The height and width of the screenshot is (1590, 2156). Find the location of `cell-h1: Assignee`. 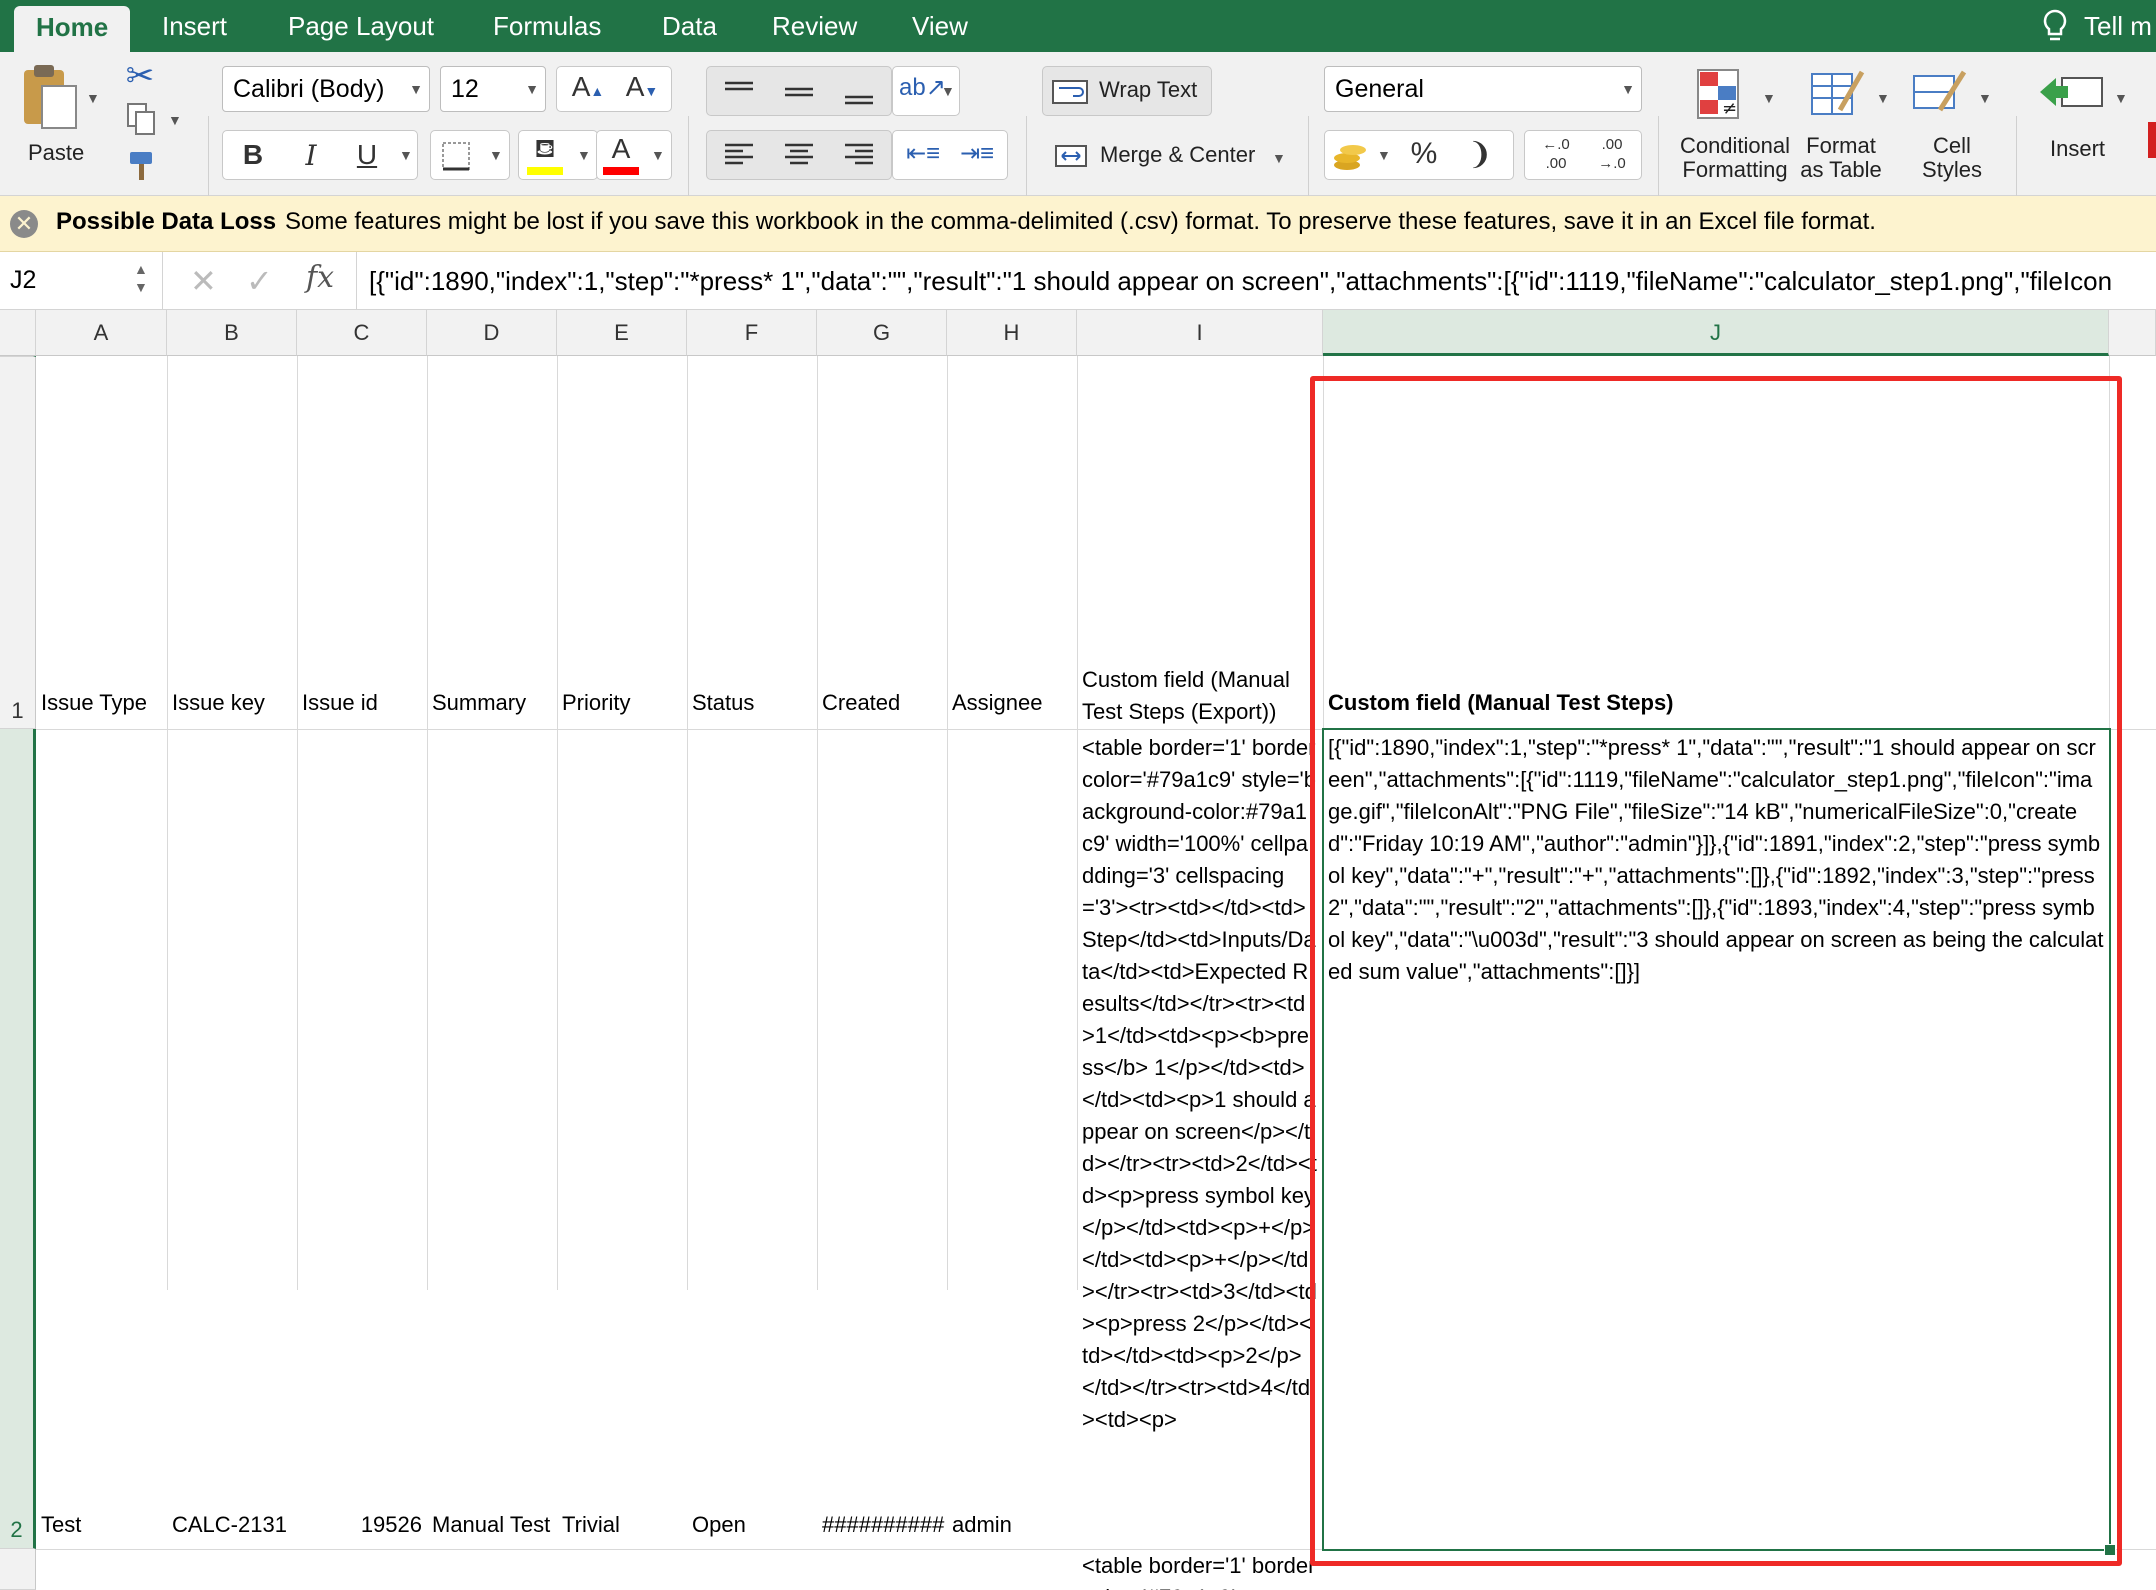

cell-h1: Assignee is located at coordinates (1012, 708).